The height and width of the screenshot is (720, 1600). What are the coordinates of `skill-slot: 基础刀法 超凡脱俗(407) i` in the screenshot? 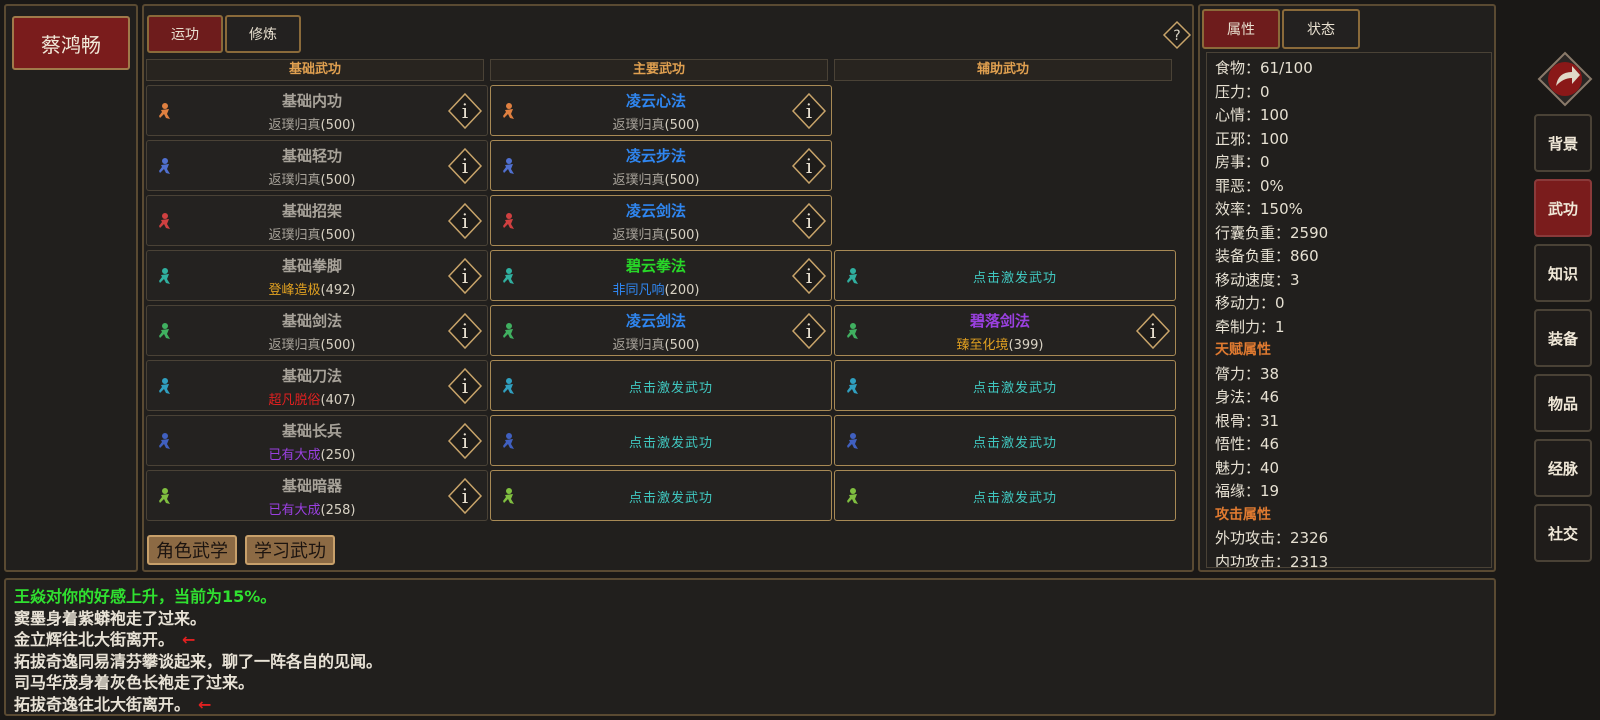 It's located at (317, 385).